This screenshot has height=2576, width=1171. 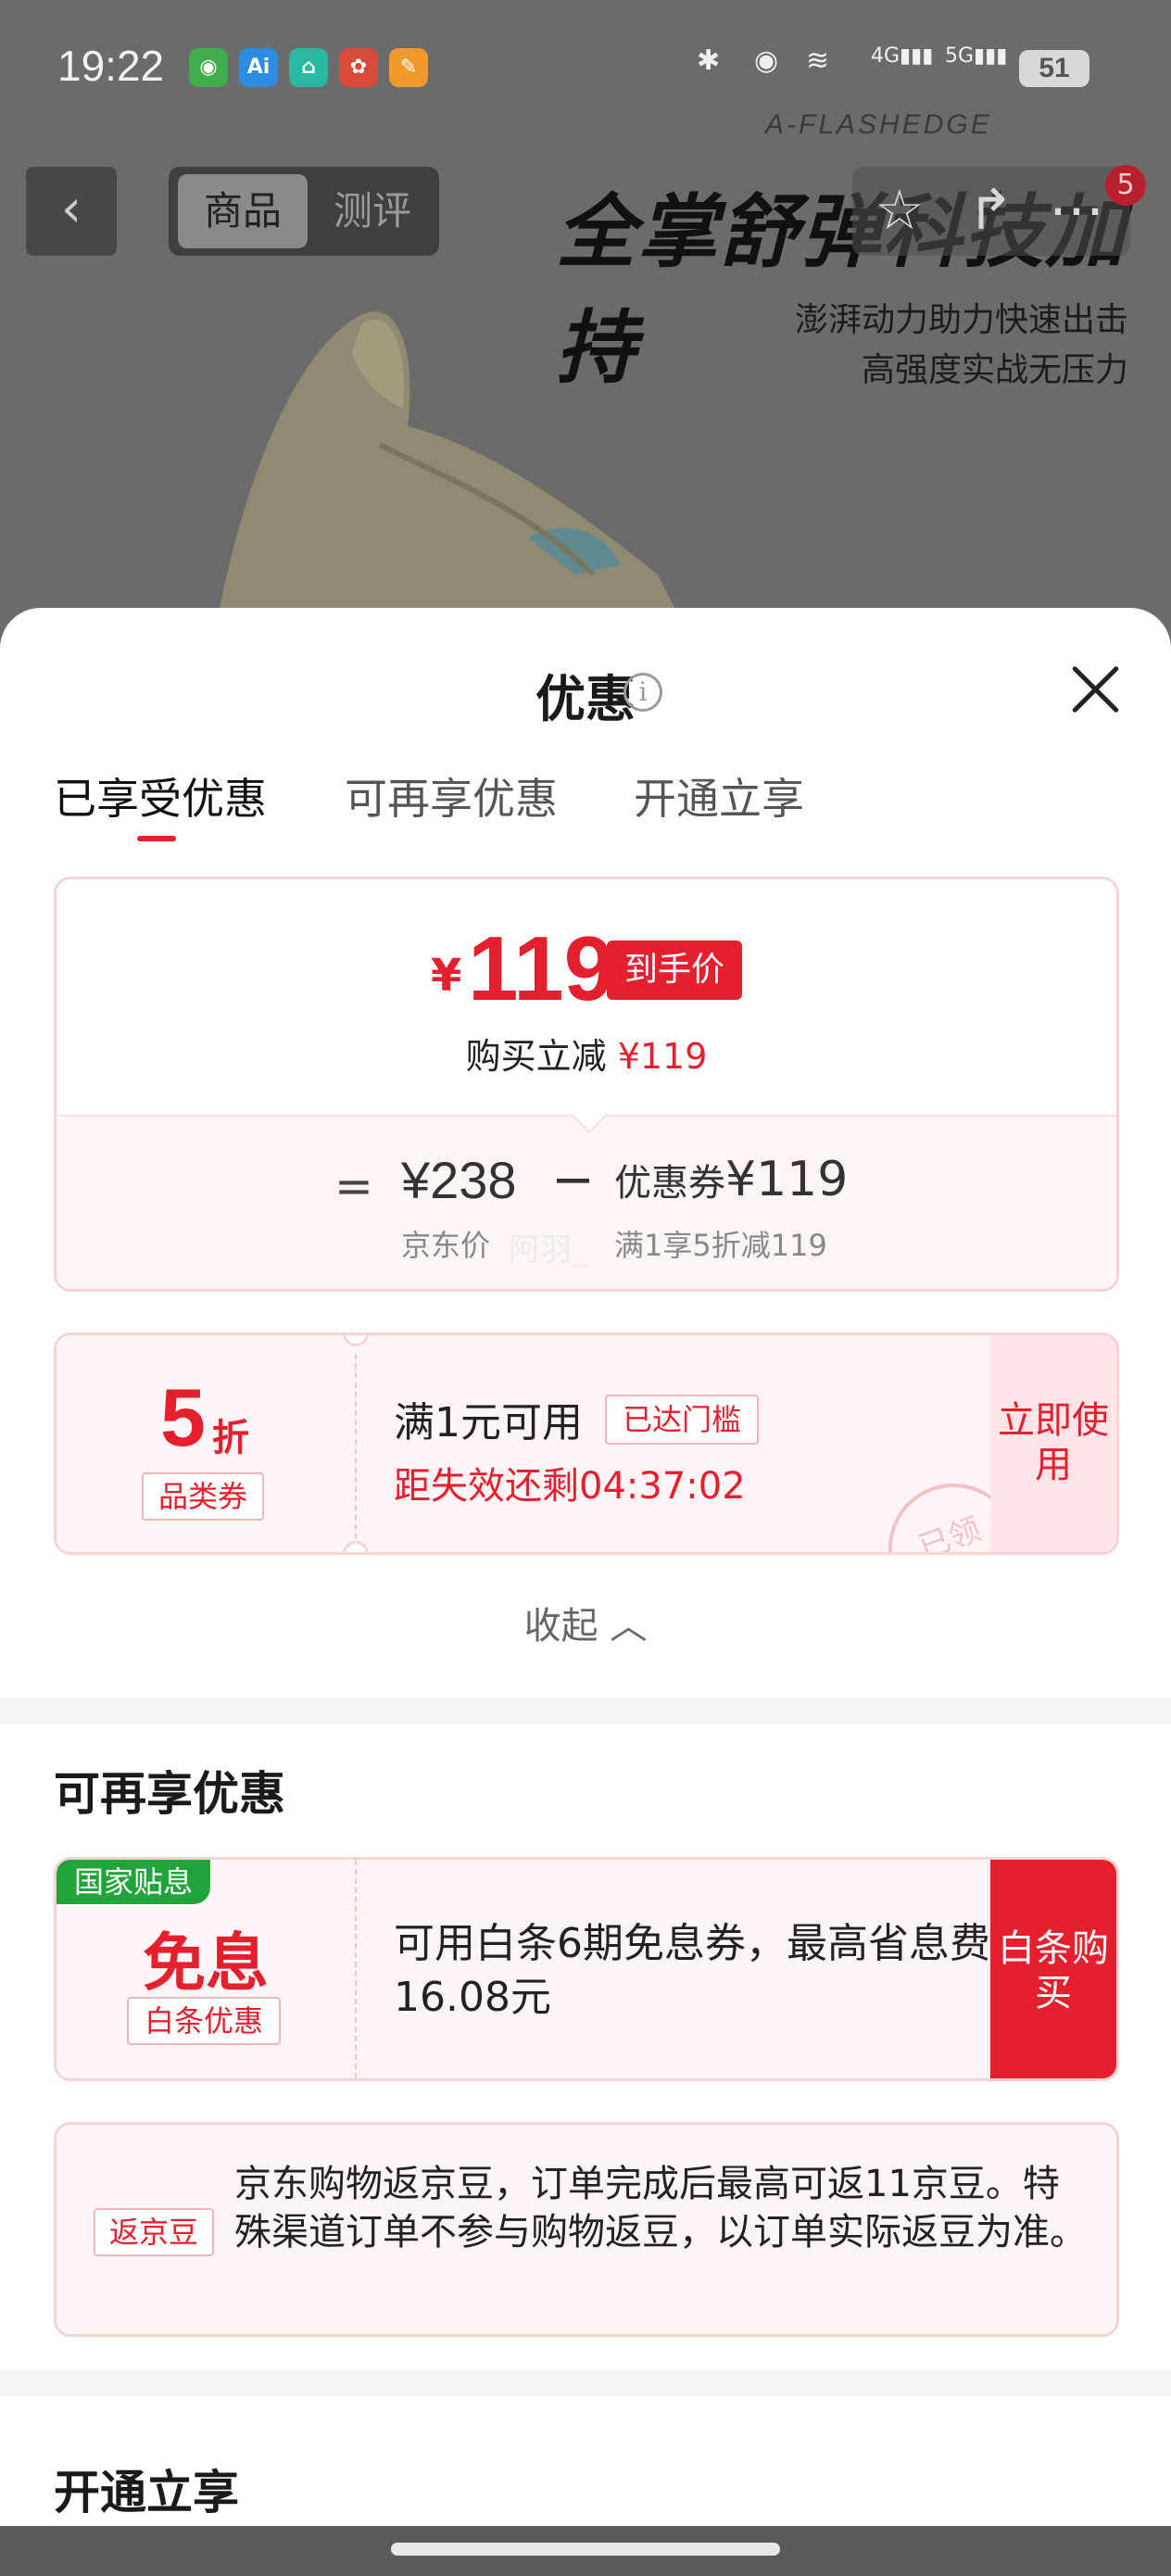 I want to click on price-formula: = ¥238 − 优惠券¥119 京东价 阿羽_ 满1享5折减119, so click(x=587, y=1202).